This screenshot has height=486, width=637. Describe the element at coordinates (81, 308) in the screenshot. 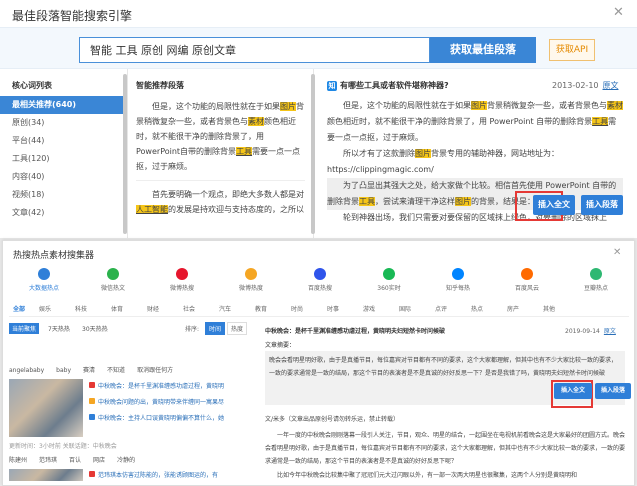

I see `subtab: 科技` at that location.